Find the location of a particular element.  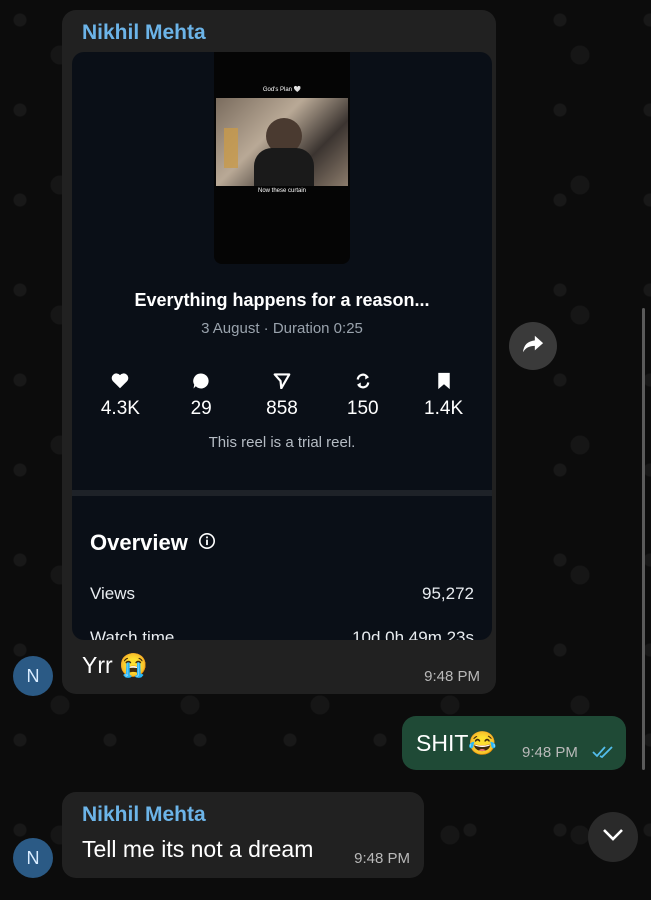

scroll-down-button is located at coordinates (613, 837).